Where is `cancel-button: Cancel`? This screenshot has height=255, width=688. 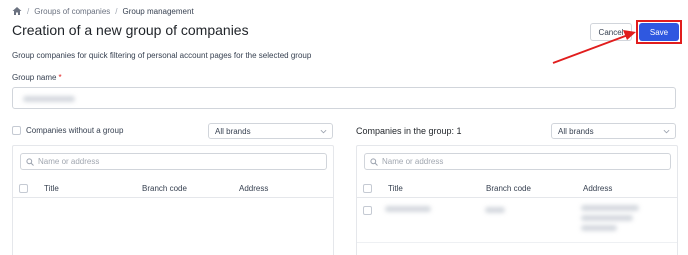
cancel-button: Cancel is located at coordinates (611, 32).